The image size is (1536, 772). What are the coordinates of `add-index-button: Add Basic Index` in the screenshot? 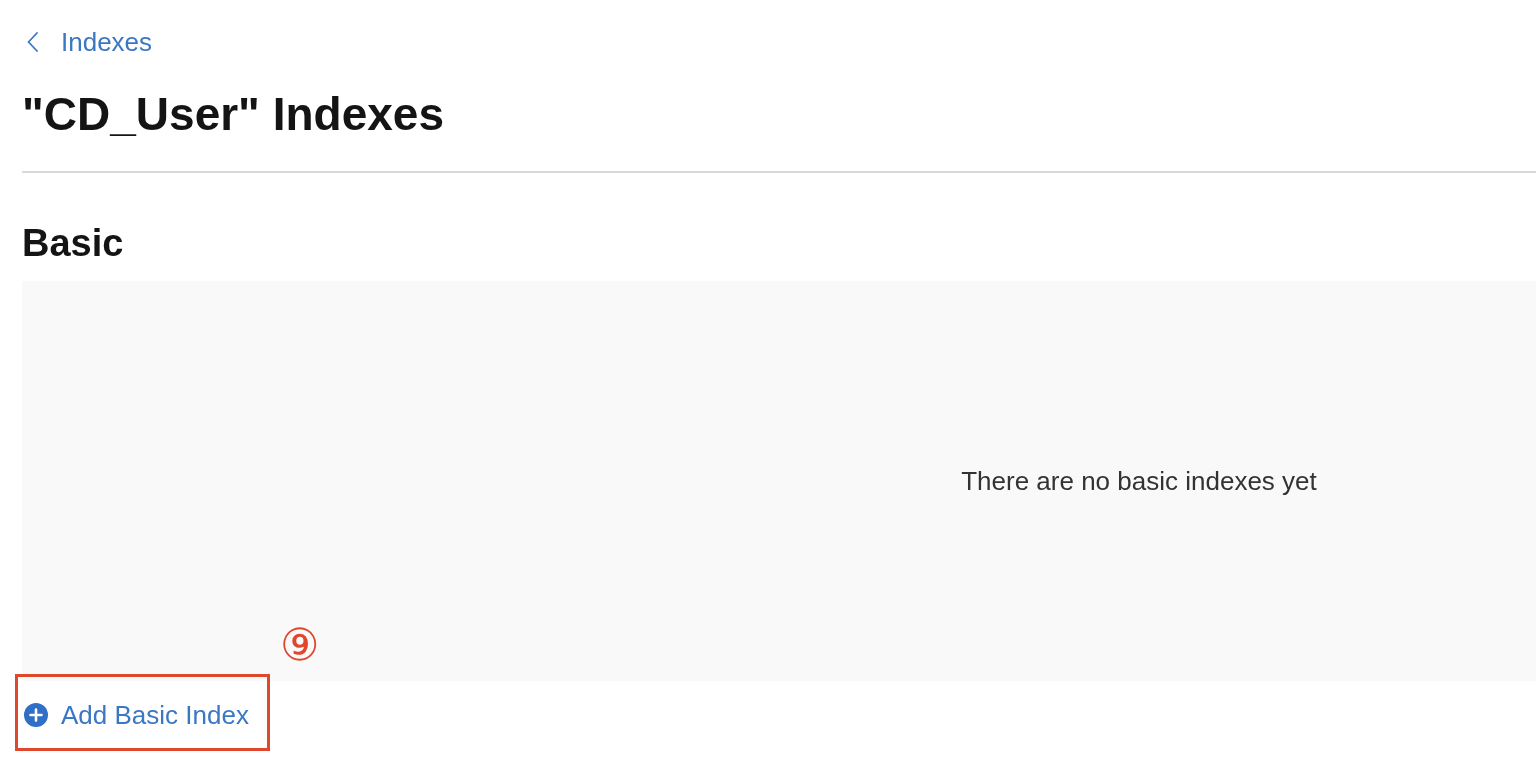 It's located at (135, 715).